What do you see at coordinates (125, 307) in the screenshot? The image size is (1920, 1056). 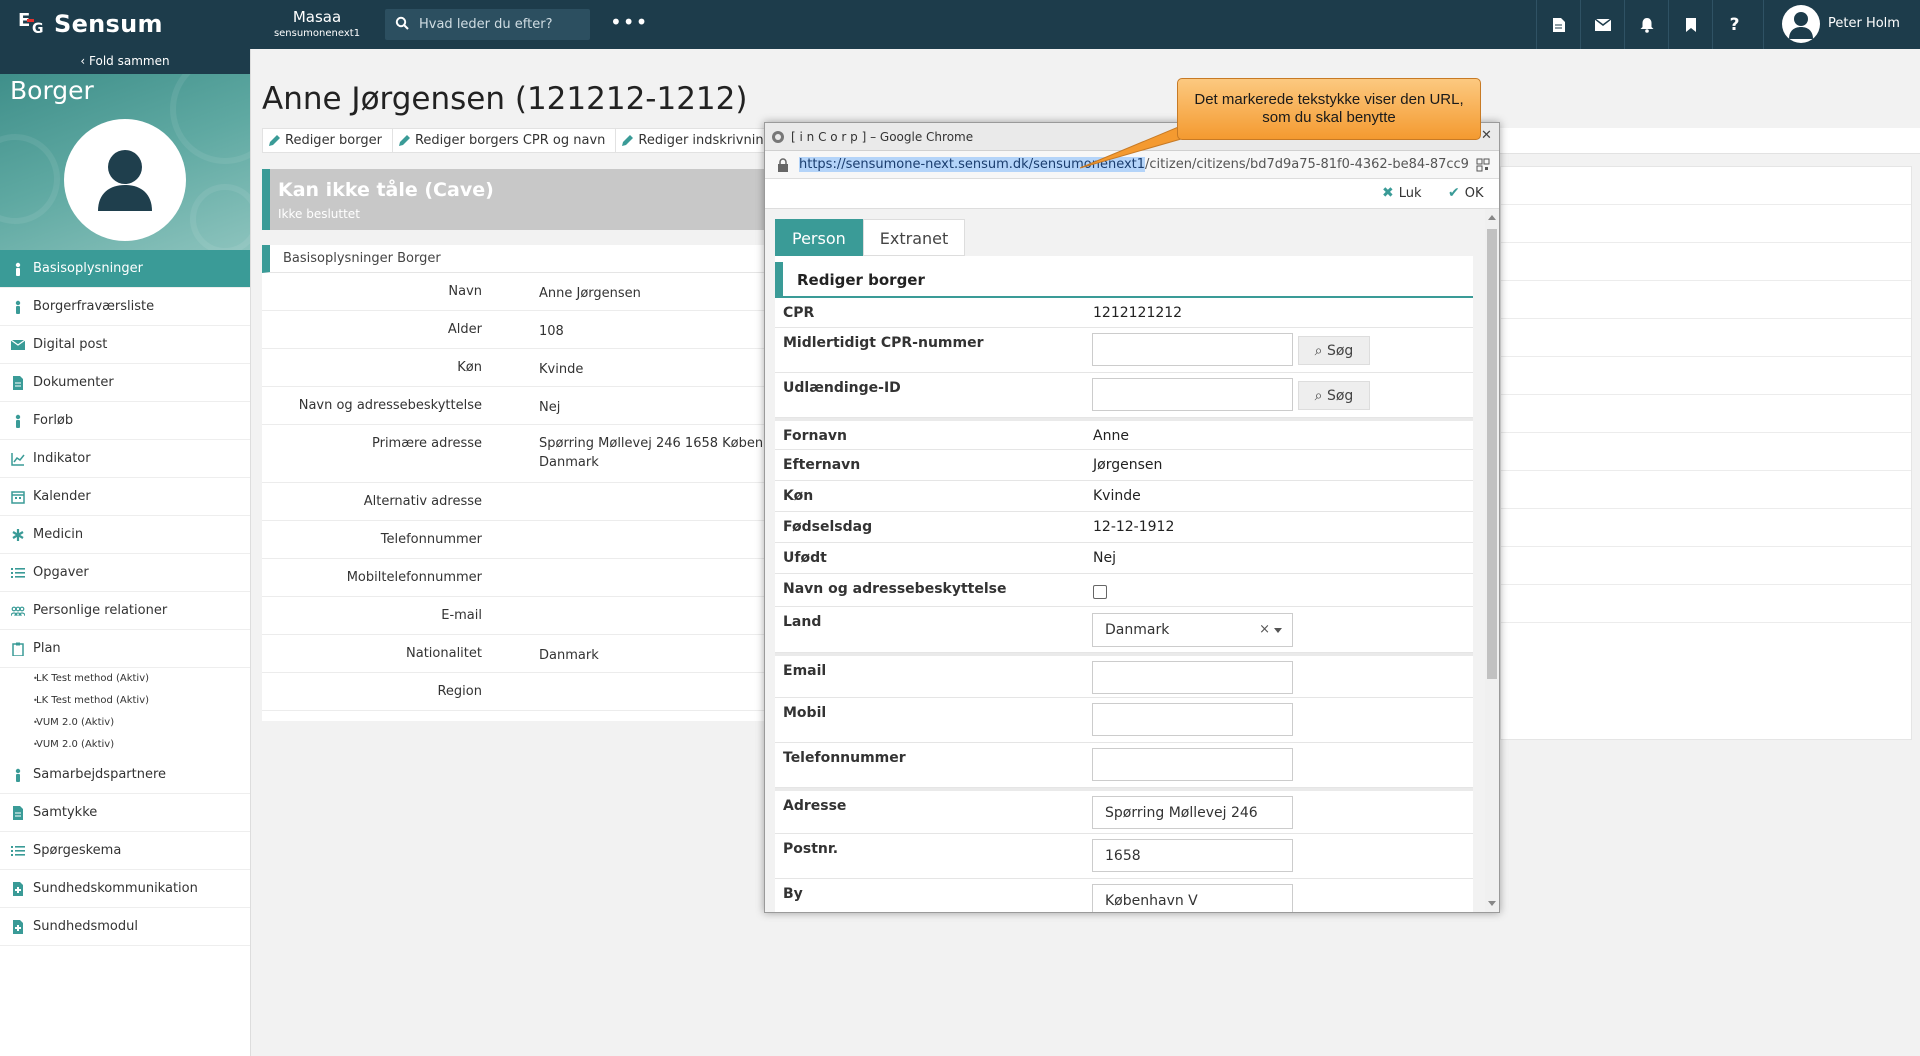 I see `sidebar-item-borgerfraværsliste: Borgerfraværsliste` at bounding box center [125, 307].